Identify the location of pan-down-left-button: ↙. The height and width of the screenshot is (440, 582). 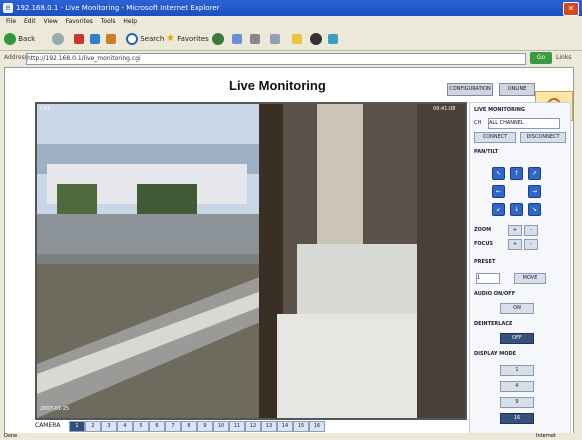
(498, 209).